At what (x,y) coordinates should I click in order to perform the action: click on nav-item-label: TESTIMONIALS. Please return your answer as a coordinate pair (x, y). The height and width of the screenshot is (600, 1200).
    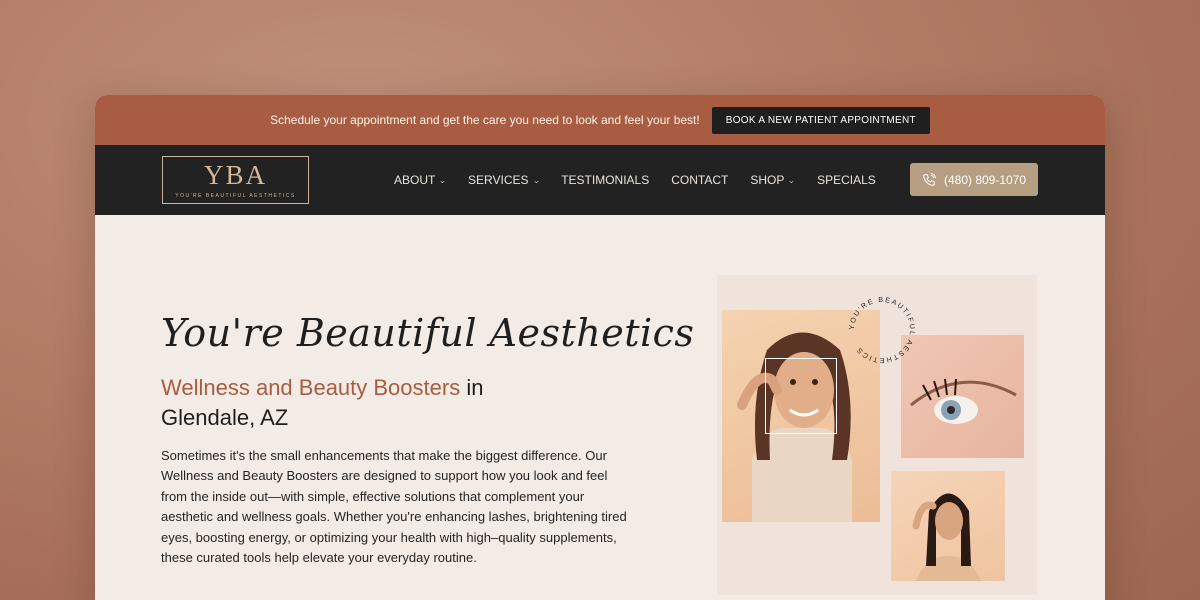
    Looking at the image, I should click on (605, 180).